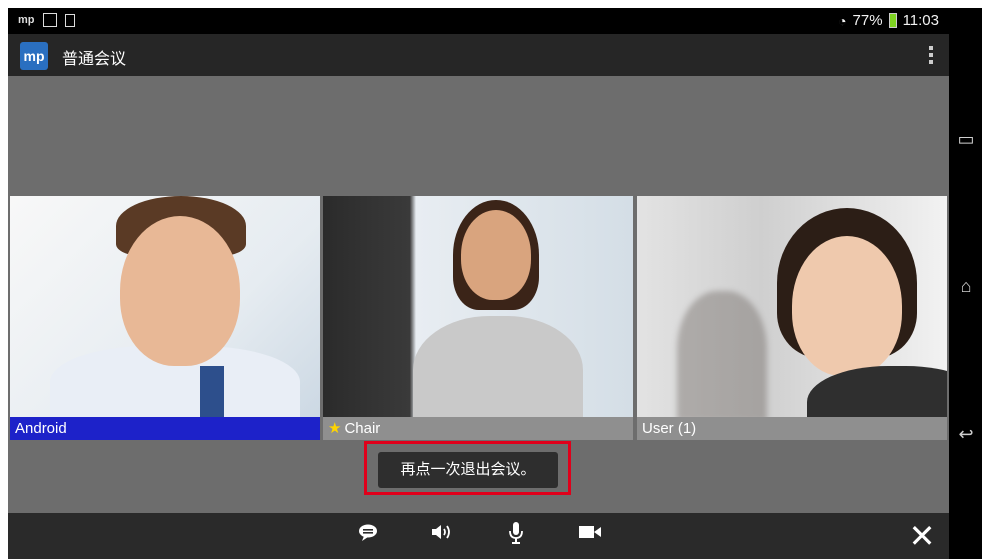 This screenshot has width=982, height=559. What do you see at coordinates (867, 20) in the screenshot?
I see `battery-percent: 77%` at bounding box center [867, 20].